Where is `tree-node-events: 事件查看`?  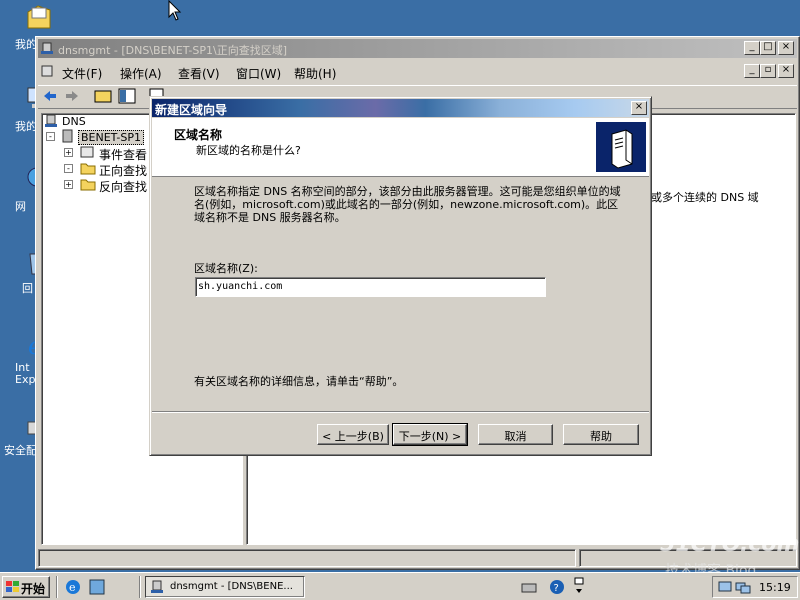 tree-node-events: 事件查看 is located at coordinates (123, 154).